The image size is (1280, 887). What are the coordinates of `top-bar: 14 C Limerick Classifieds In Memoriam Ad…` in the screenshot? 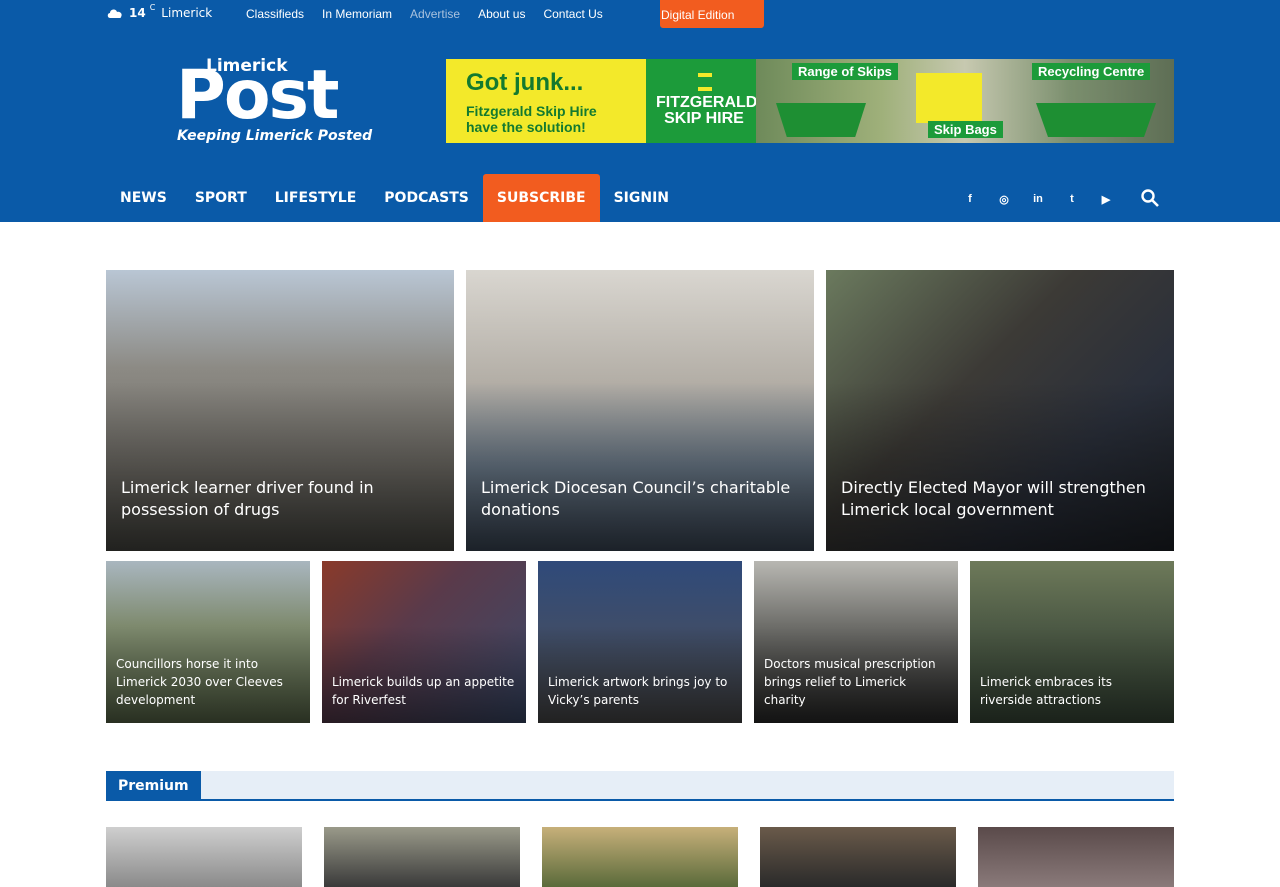 It's located at (640, 15).